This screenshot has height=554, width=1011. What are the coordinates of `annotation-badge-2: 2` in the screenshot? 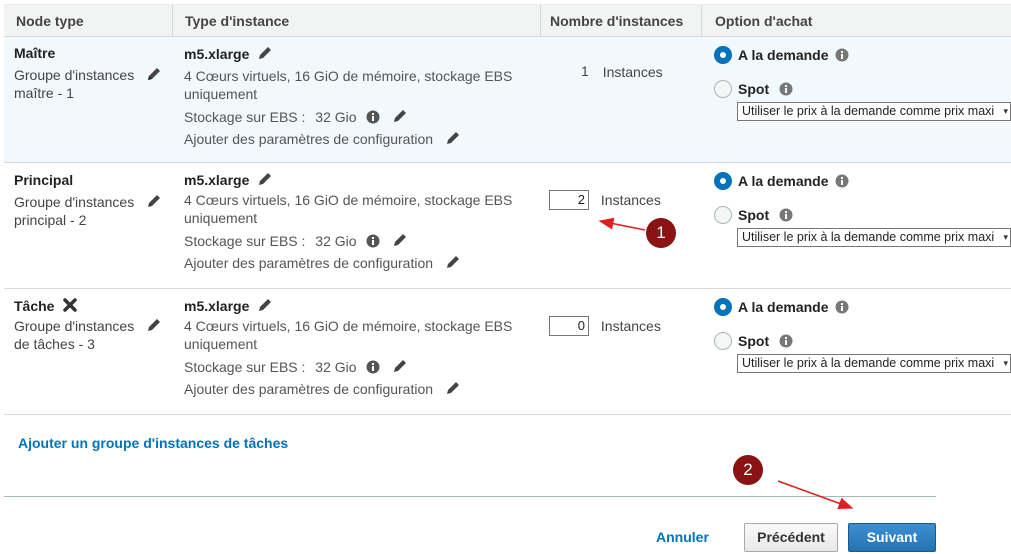 It's located at (748, 470).